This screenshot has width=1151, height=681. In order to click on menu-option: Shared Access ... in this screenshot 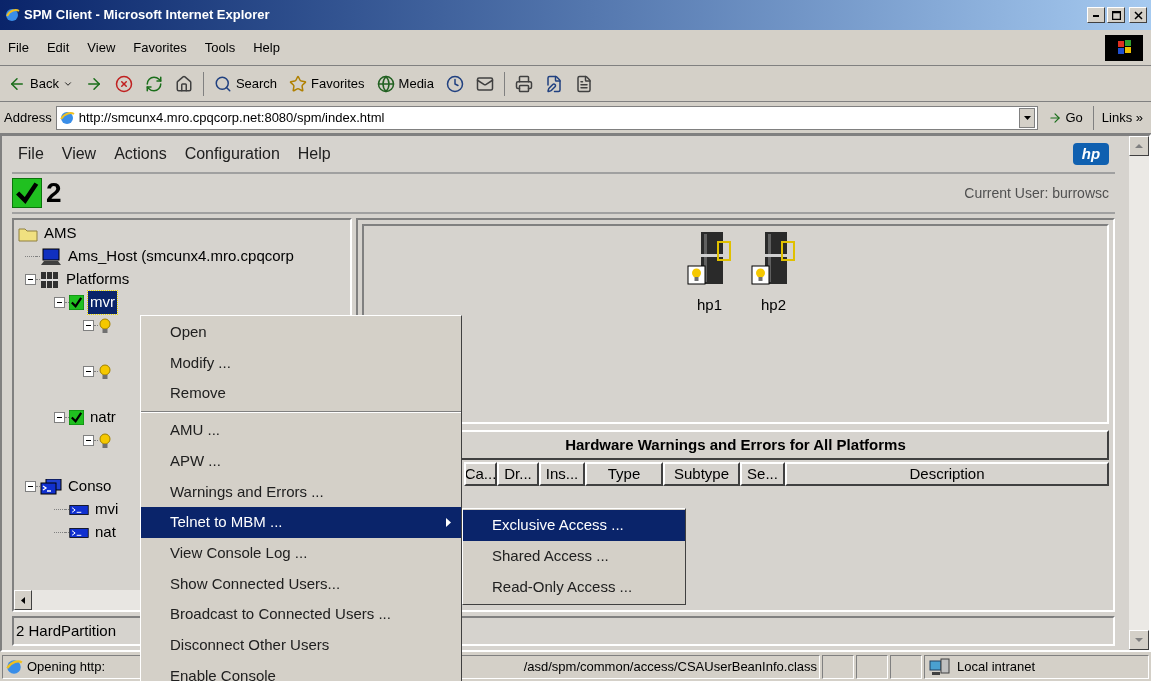, I will do `click(574, 556)`.